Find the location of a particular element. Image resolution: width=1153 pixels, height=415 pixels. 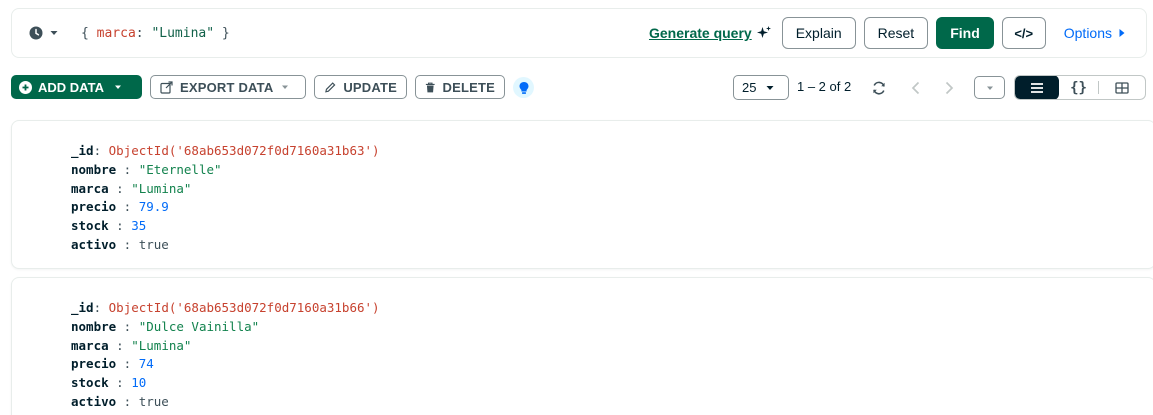

tips-button is located at coordinates (523, 87).